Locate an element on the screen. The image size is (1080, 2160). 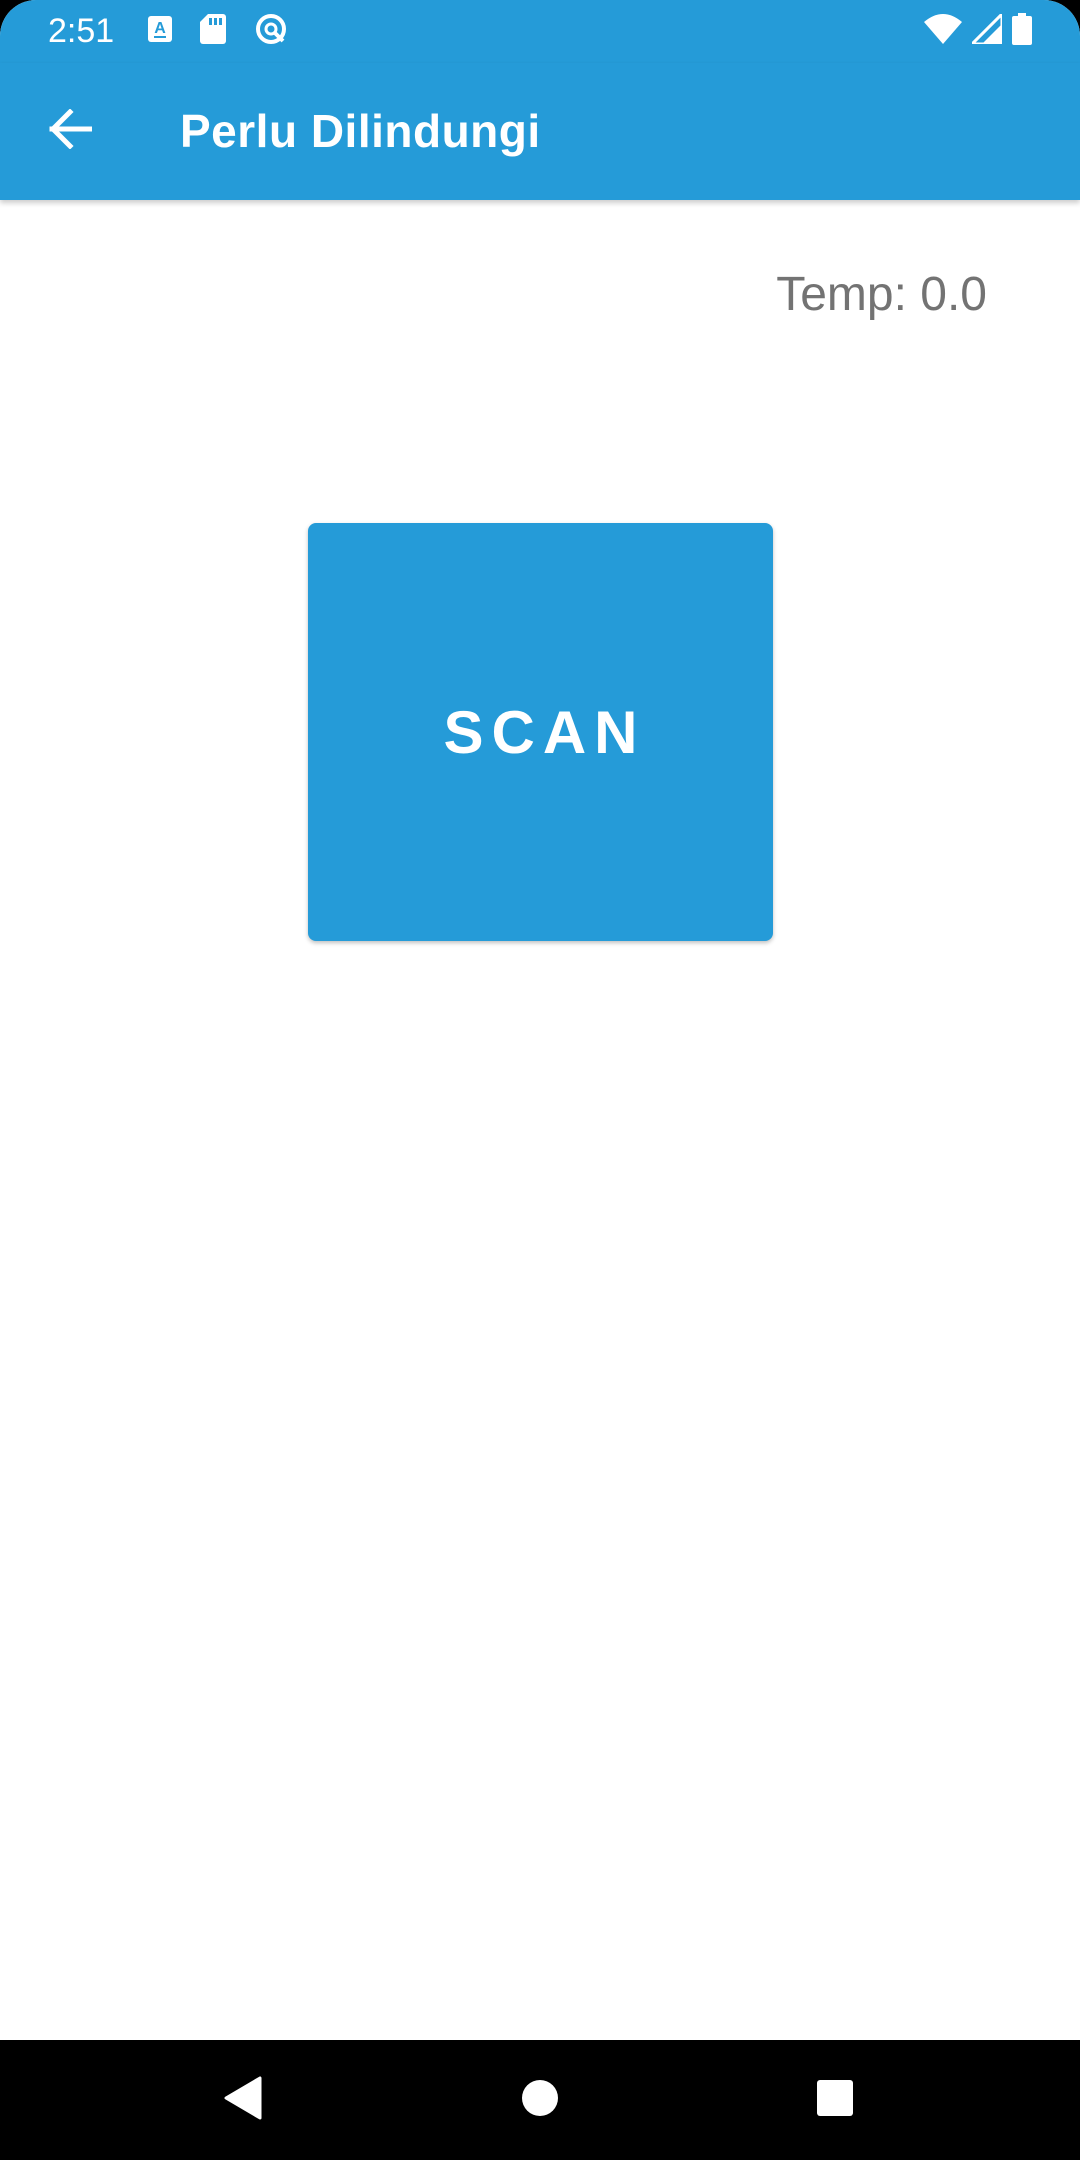
nav-recents-button is located at coordinates (835, 2100).